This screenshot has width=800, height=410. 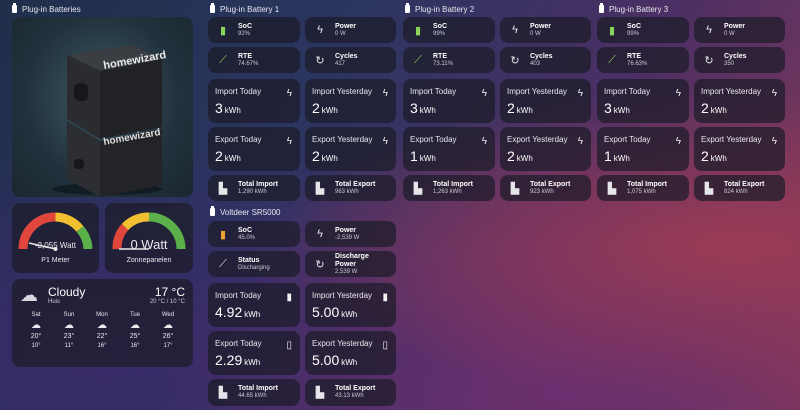 I want to click on big-value: 3, so click(x=414, y=108).